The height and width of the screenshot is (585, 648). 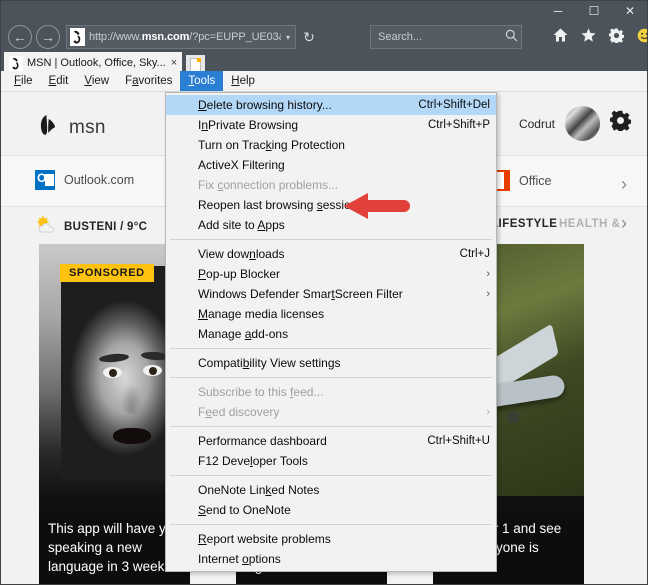 What do you see at coordinates (132, 436) in the screenshot?
I see `mouth` at bounding box center [132, 436].